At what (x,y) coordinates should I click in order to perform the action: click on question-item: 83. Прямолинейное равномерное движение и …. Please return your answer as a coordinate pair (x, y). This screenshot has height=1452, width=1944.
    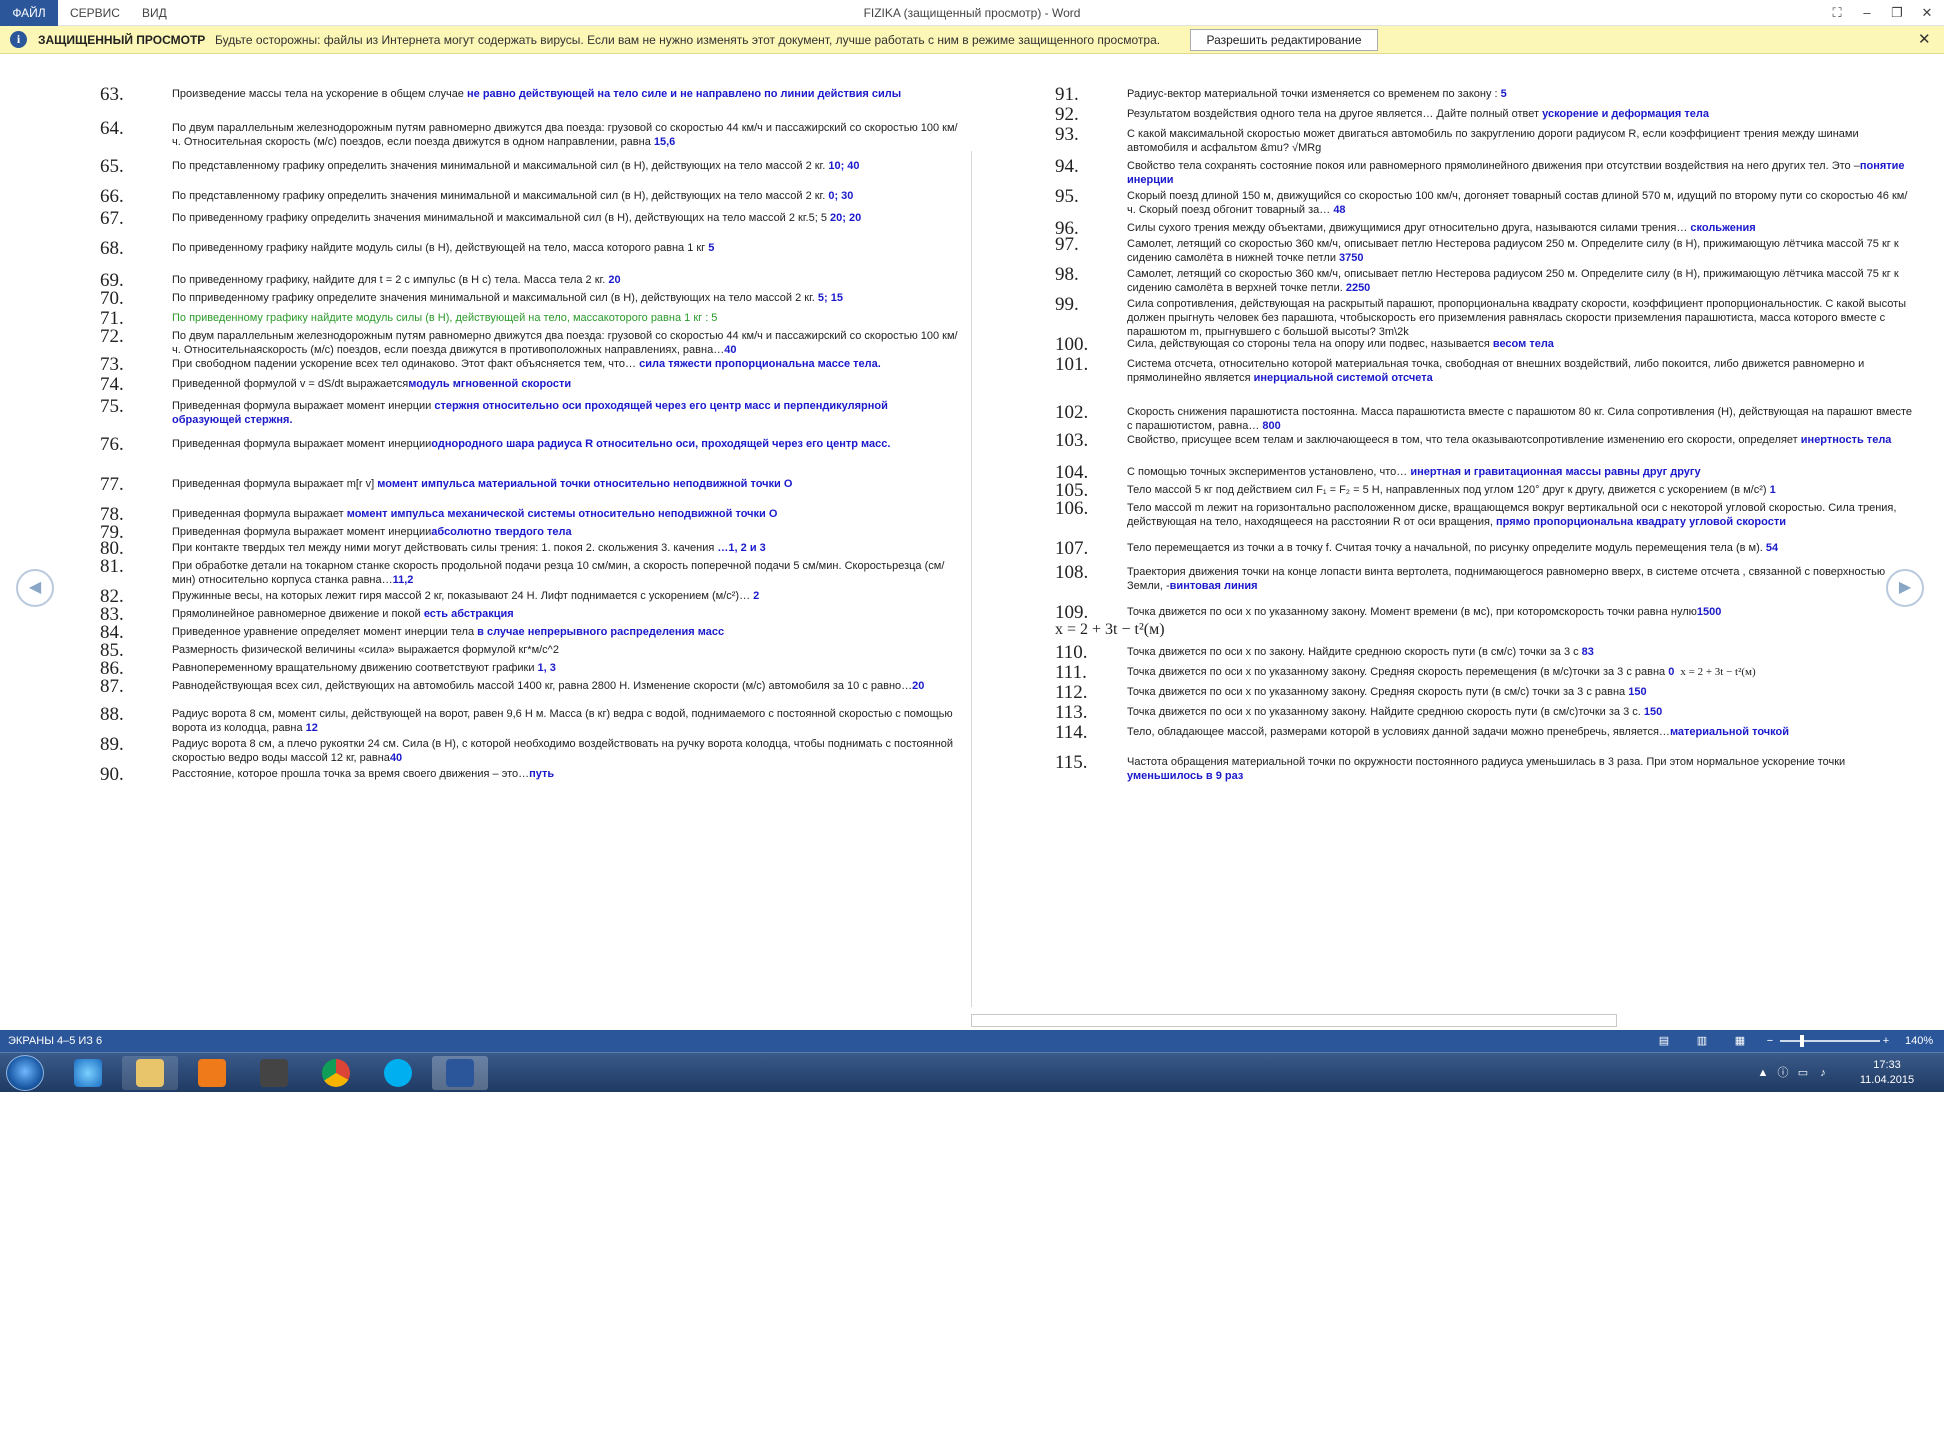
    Looking at the image, I should click on (530, 614).